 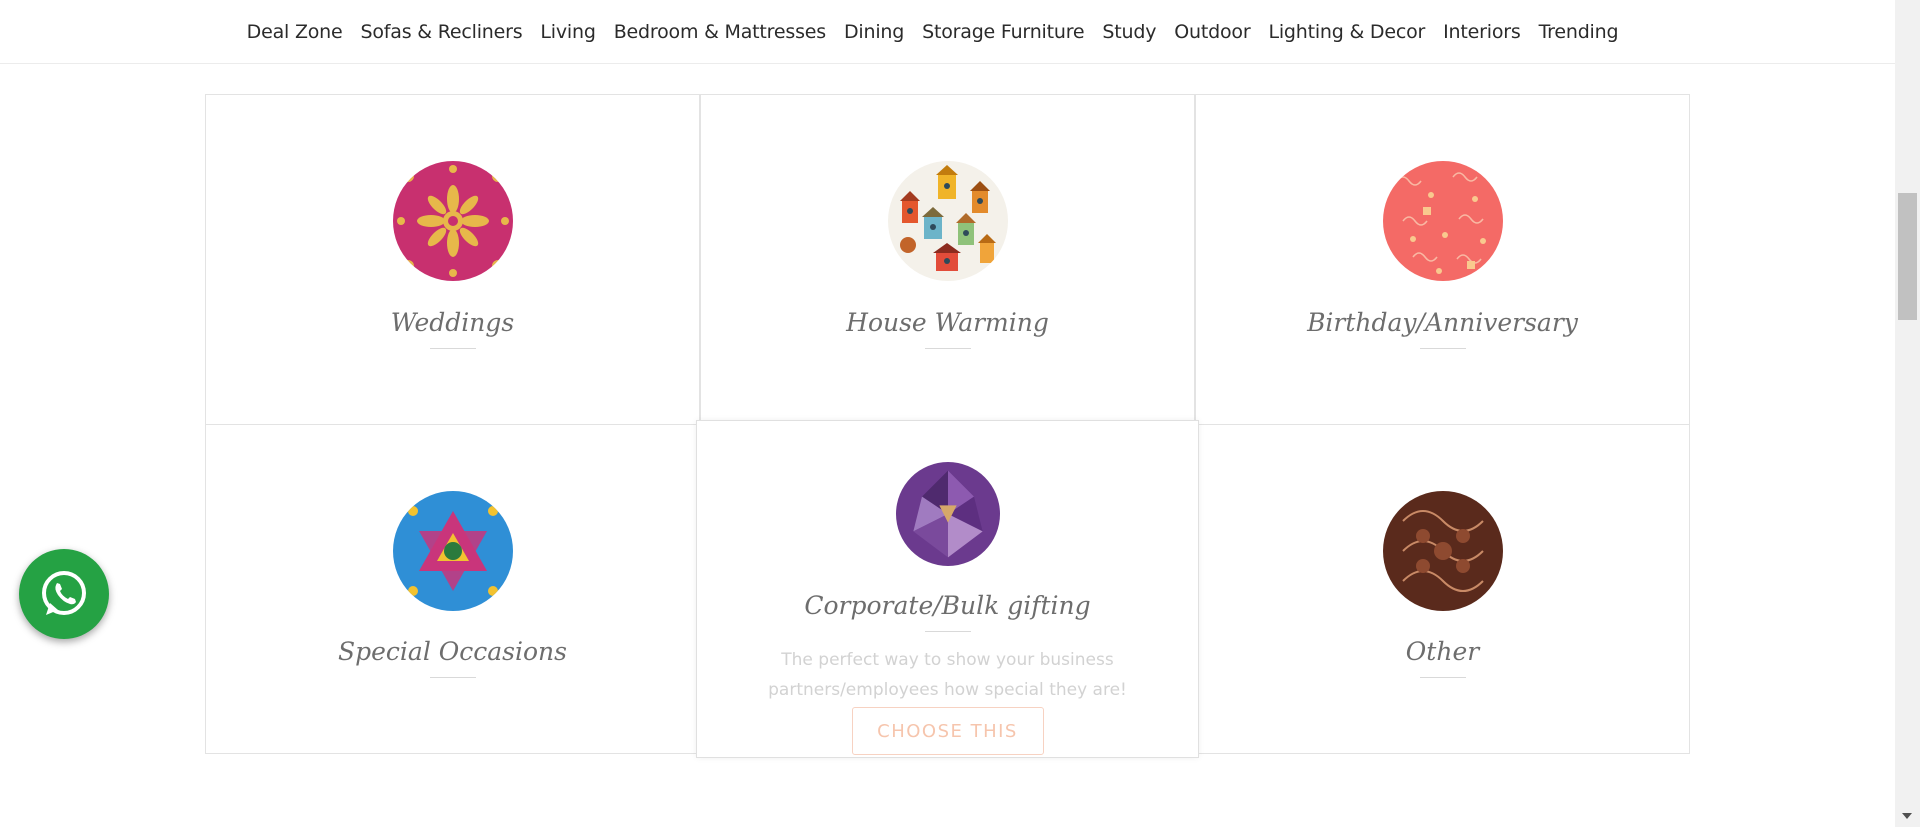 What do you see at coordinates (1481, 32) in the screenshot?
I see `nav-item-interiors: Interiors` at bounding box center [1481, 32].